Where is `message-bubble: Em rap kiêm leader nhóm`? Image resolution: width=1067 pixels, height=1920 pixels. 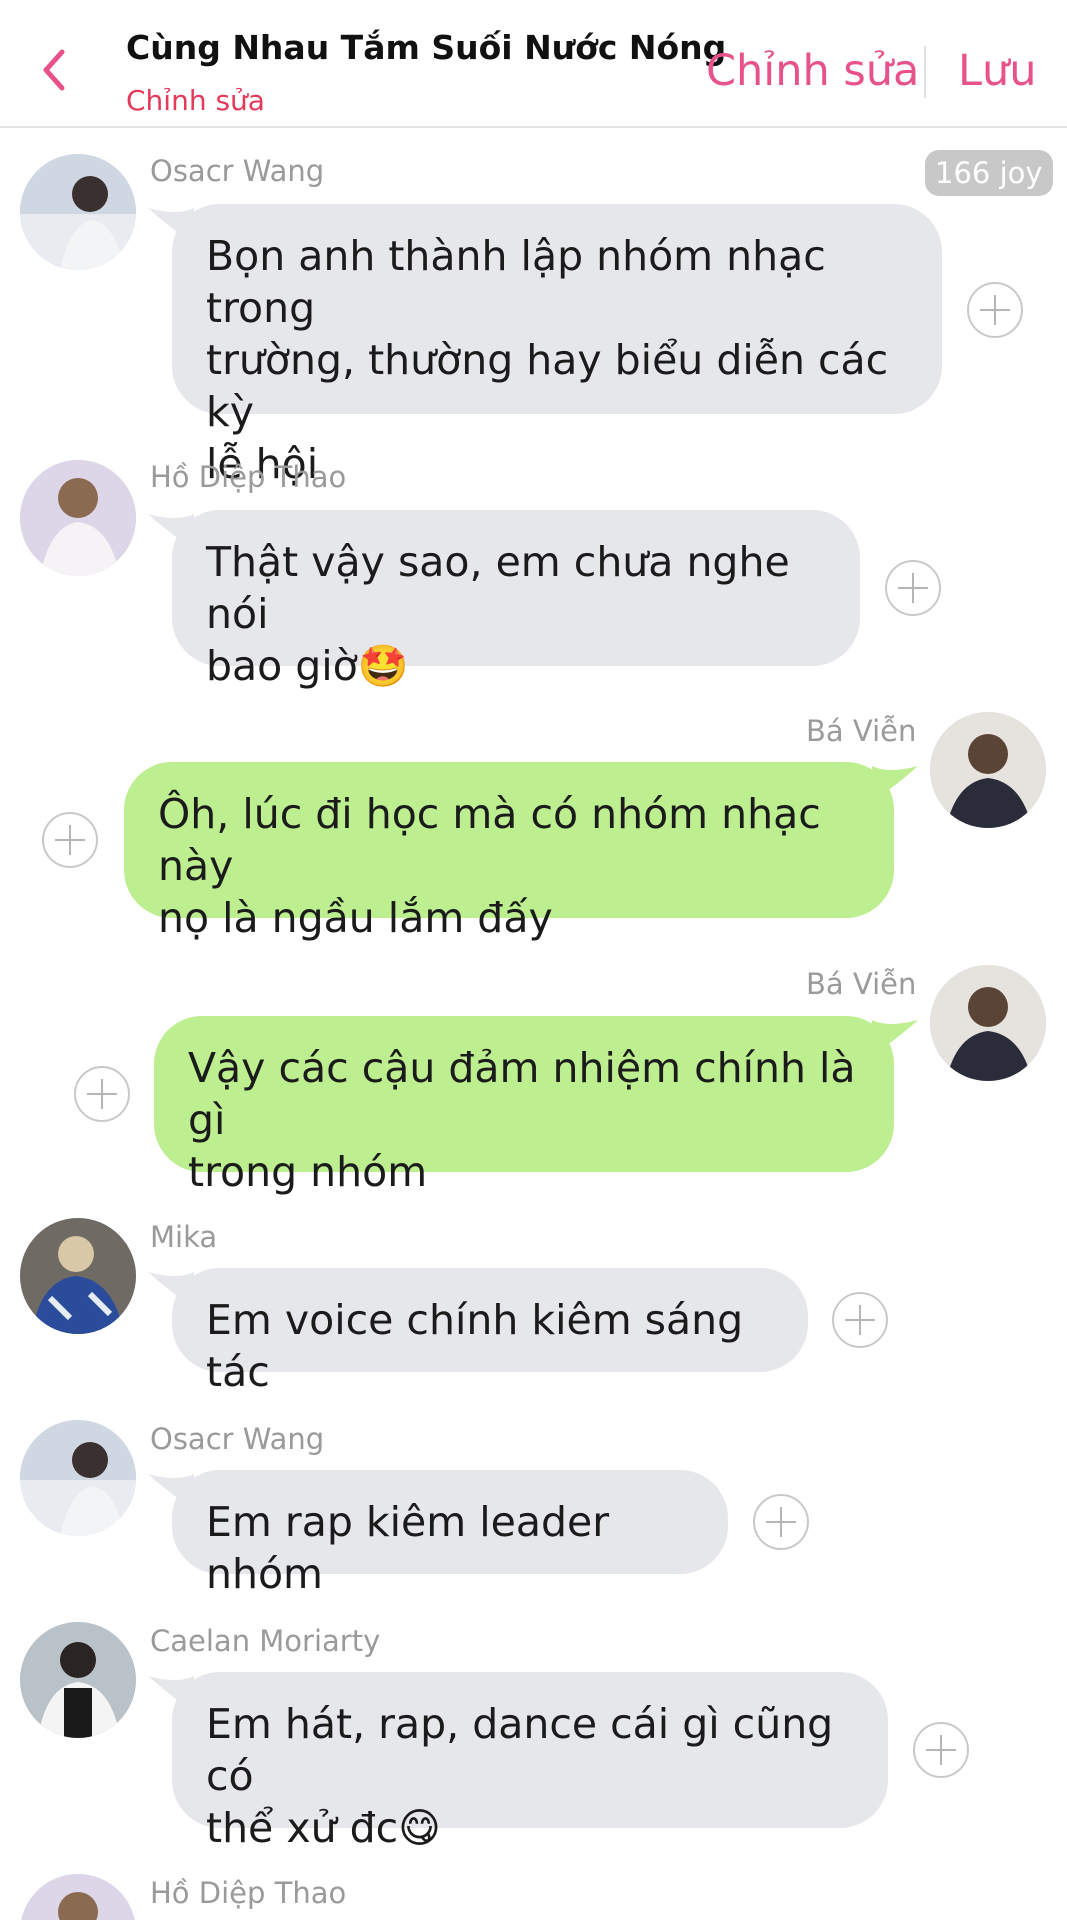
message-bubble: Em rap kiêm leader nhóm is located at coordinates (450, 1534).